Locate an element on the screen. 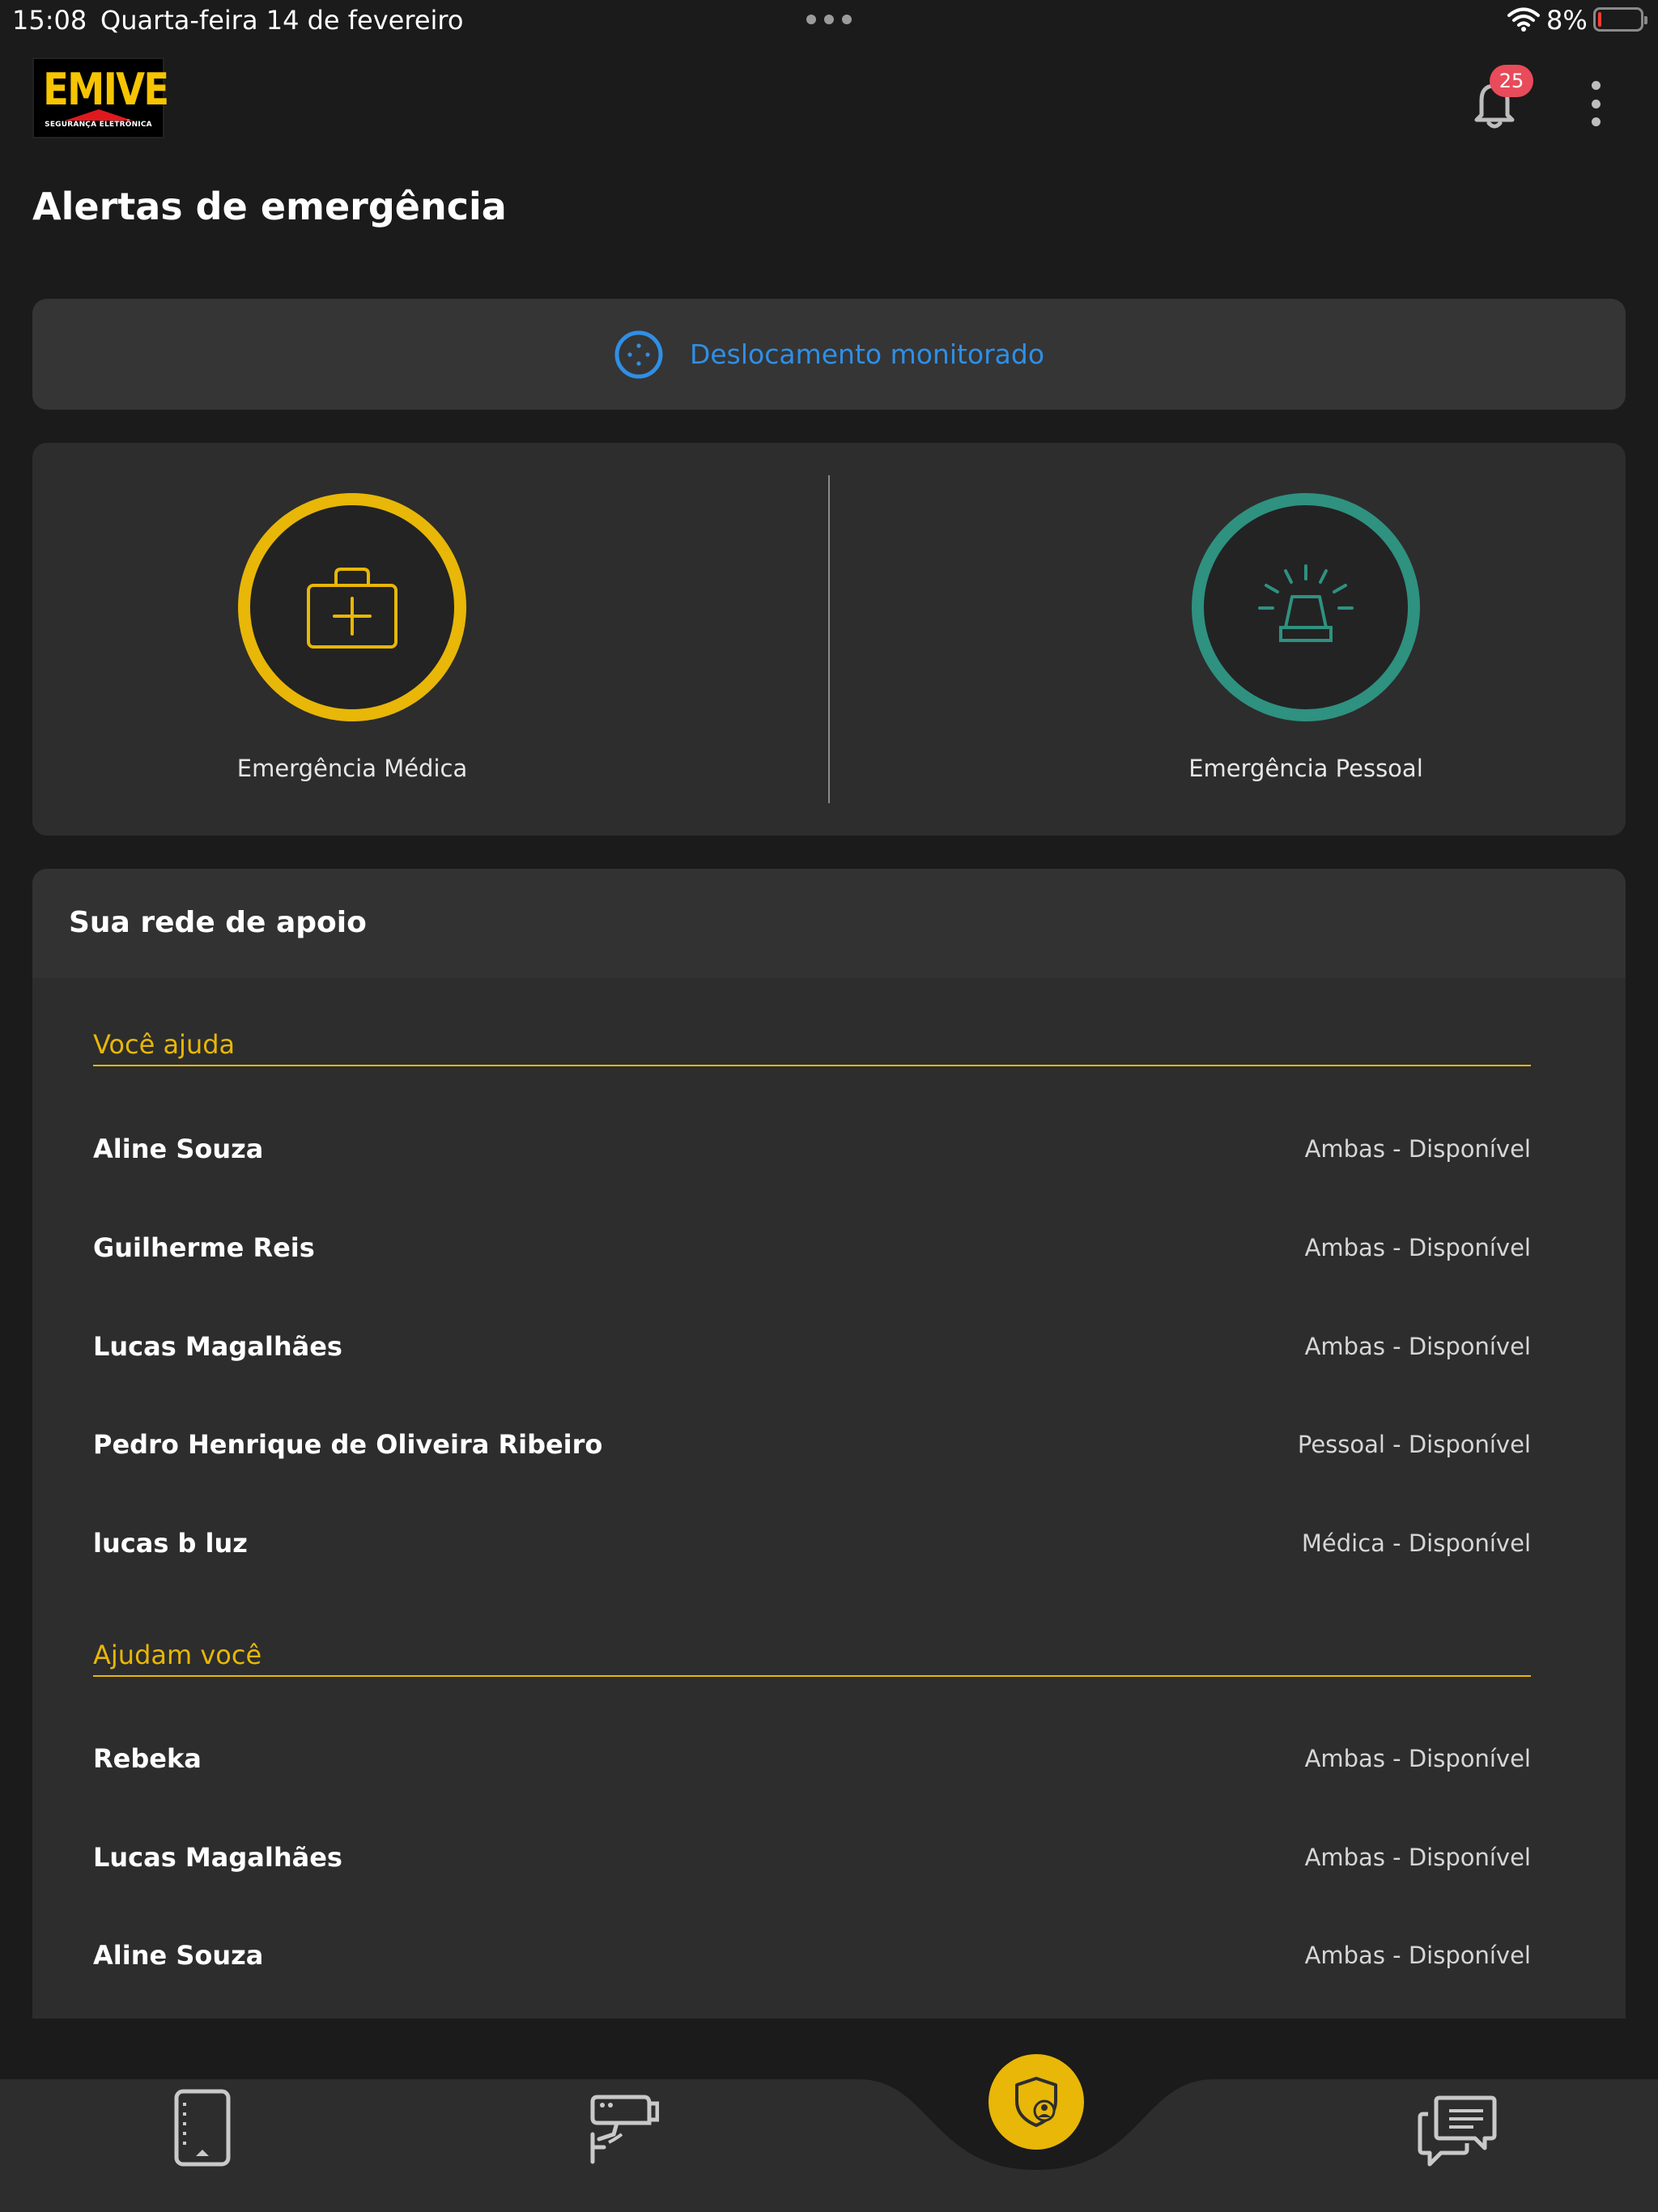 This screenshot has width=1658, height=2212. multitasking-dots-icon is located at coordinates (829, 21).